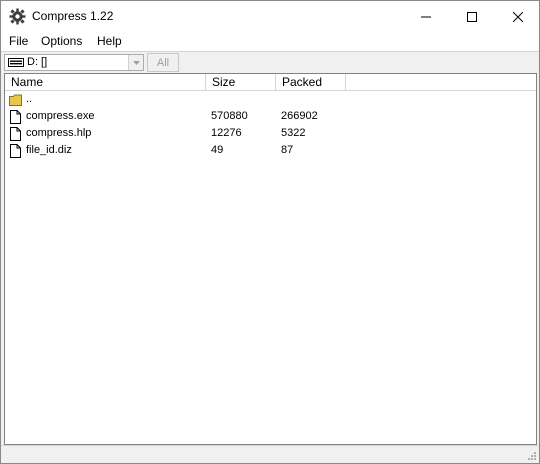 This screenshot has height=464, width=540. Describe the element at coordinates (73, 16) in the screenshot. I see `window-title: Compress 1.22` at that location.